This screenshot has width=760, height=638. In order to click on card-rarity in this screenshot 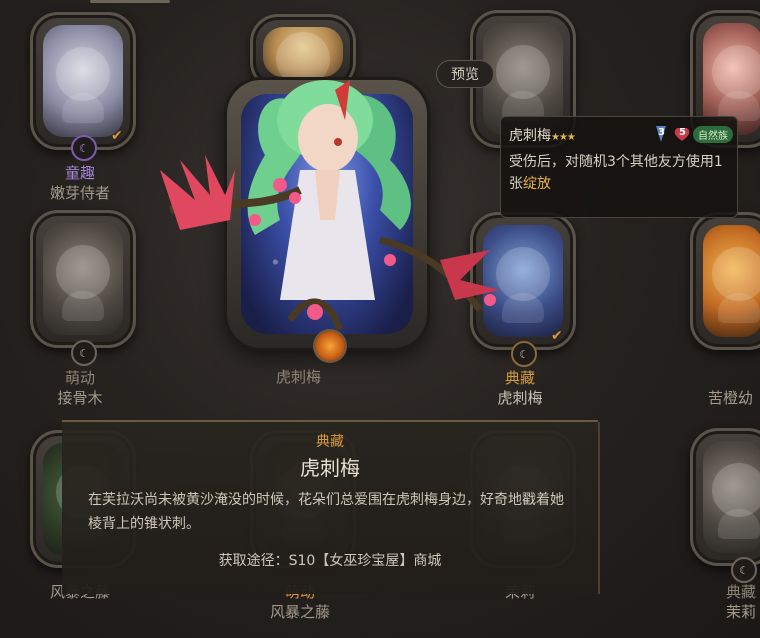, I will do `click(730, 378)`.